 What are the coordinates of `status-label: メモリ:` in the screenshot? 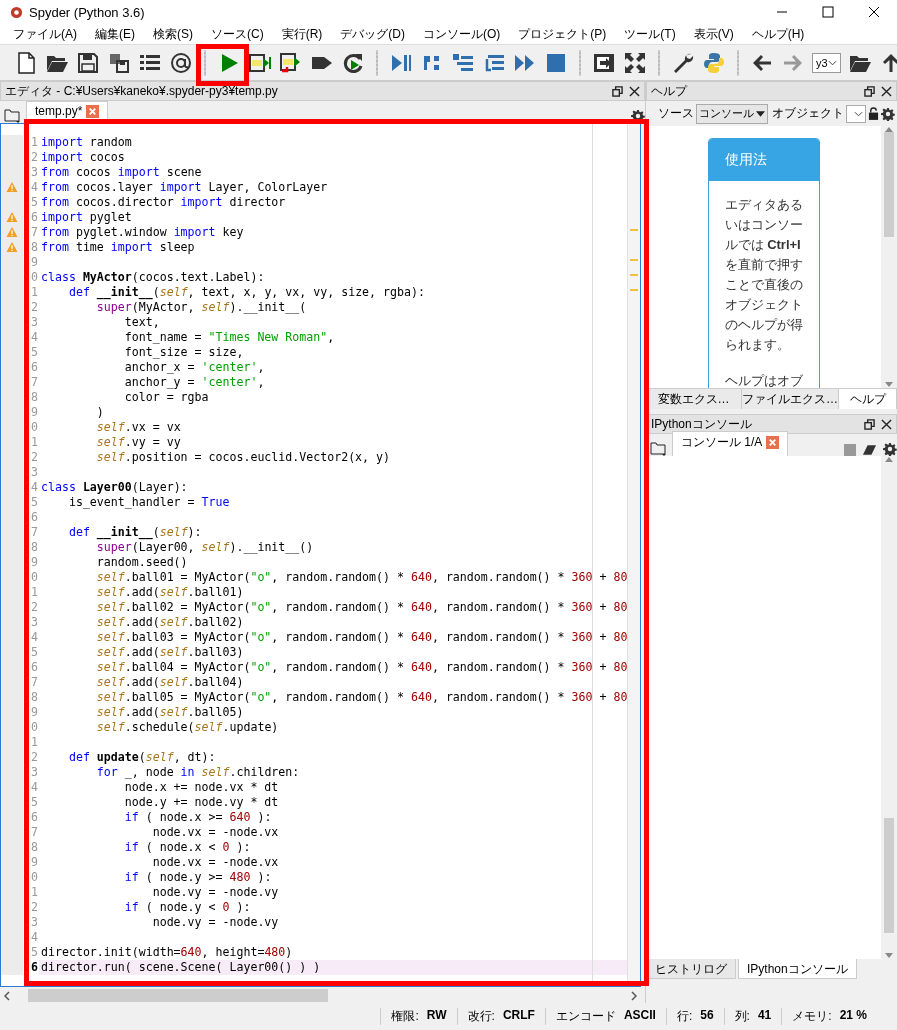 It's located at (812, 1016).